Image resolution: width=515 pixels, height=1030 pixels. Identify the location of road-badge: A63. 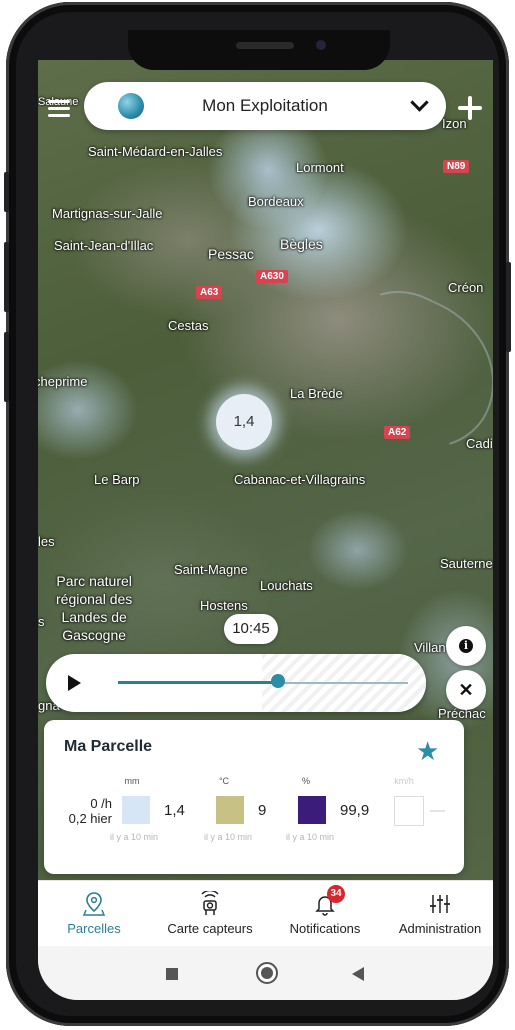
(209, 292).